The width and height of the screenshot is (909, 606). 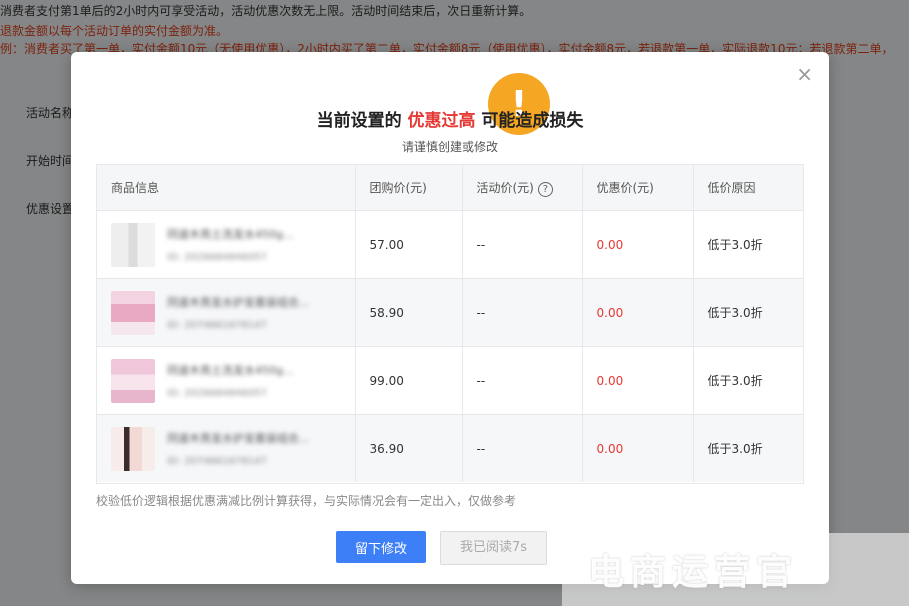 I want to click on group-price-cell: 36.90, so click(x=409, y=448).